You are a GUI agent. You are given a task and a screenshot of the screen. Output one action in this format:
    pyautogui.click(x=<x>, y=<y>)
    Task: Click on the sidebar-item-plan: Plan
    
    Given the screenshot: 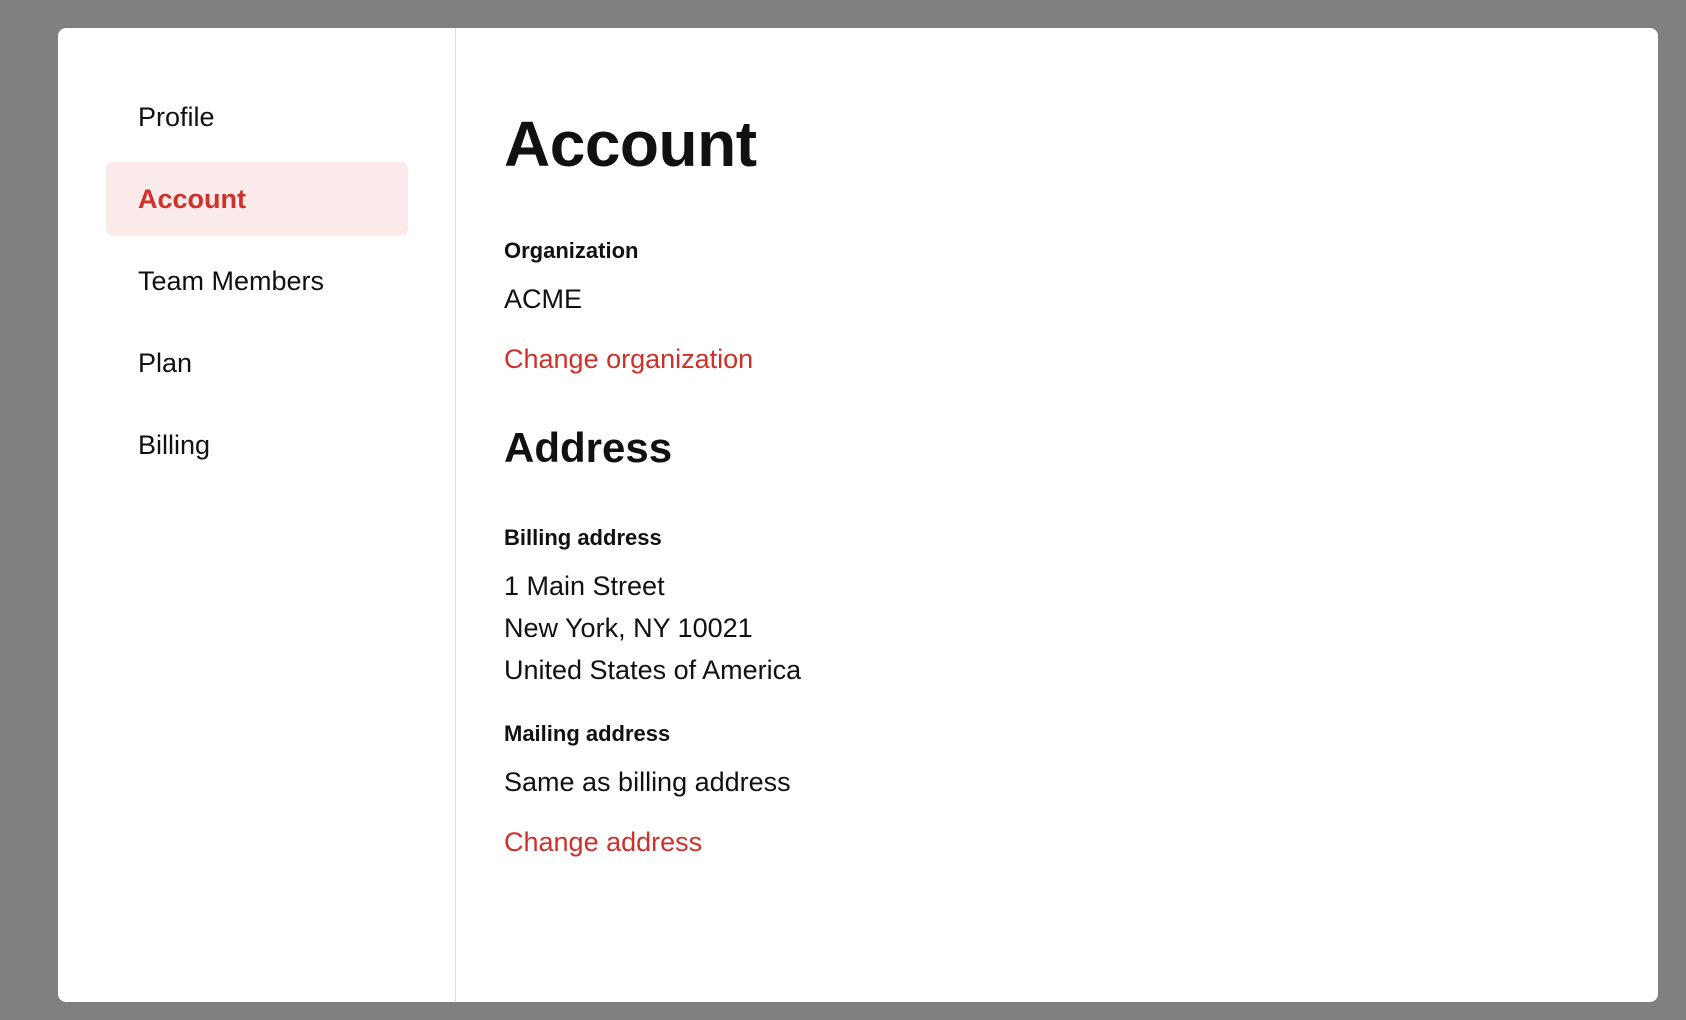 What is the action you would take?
    pyautogui.click(x=257, y=363)
    